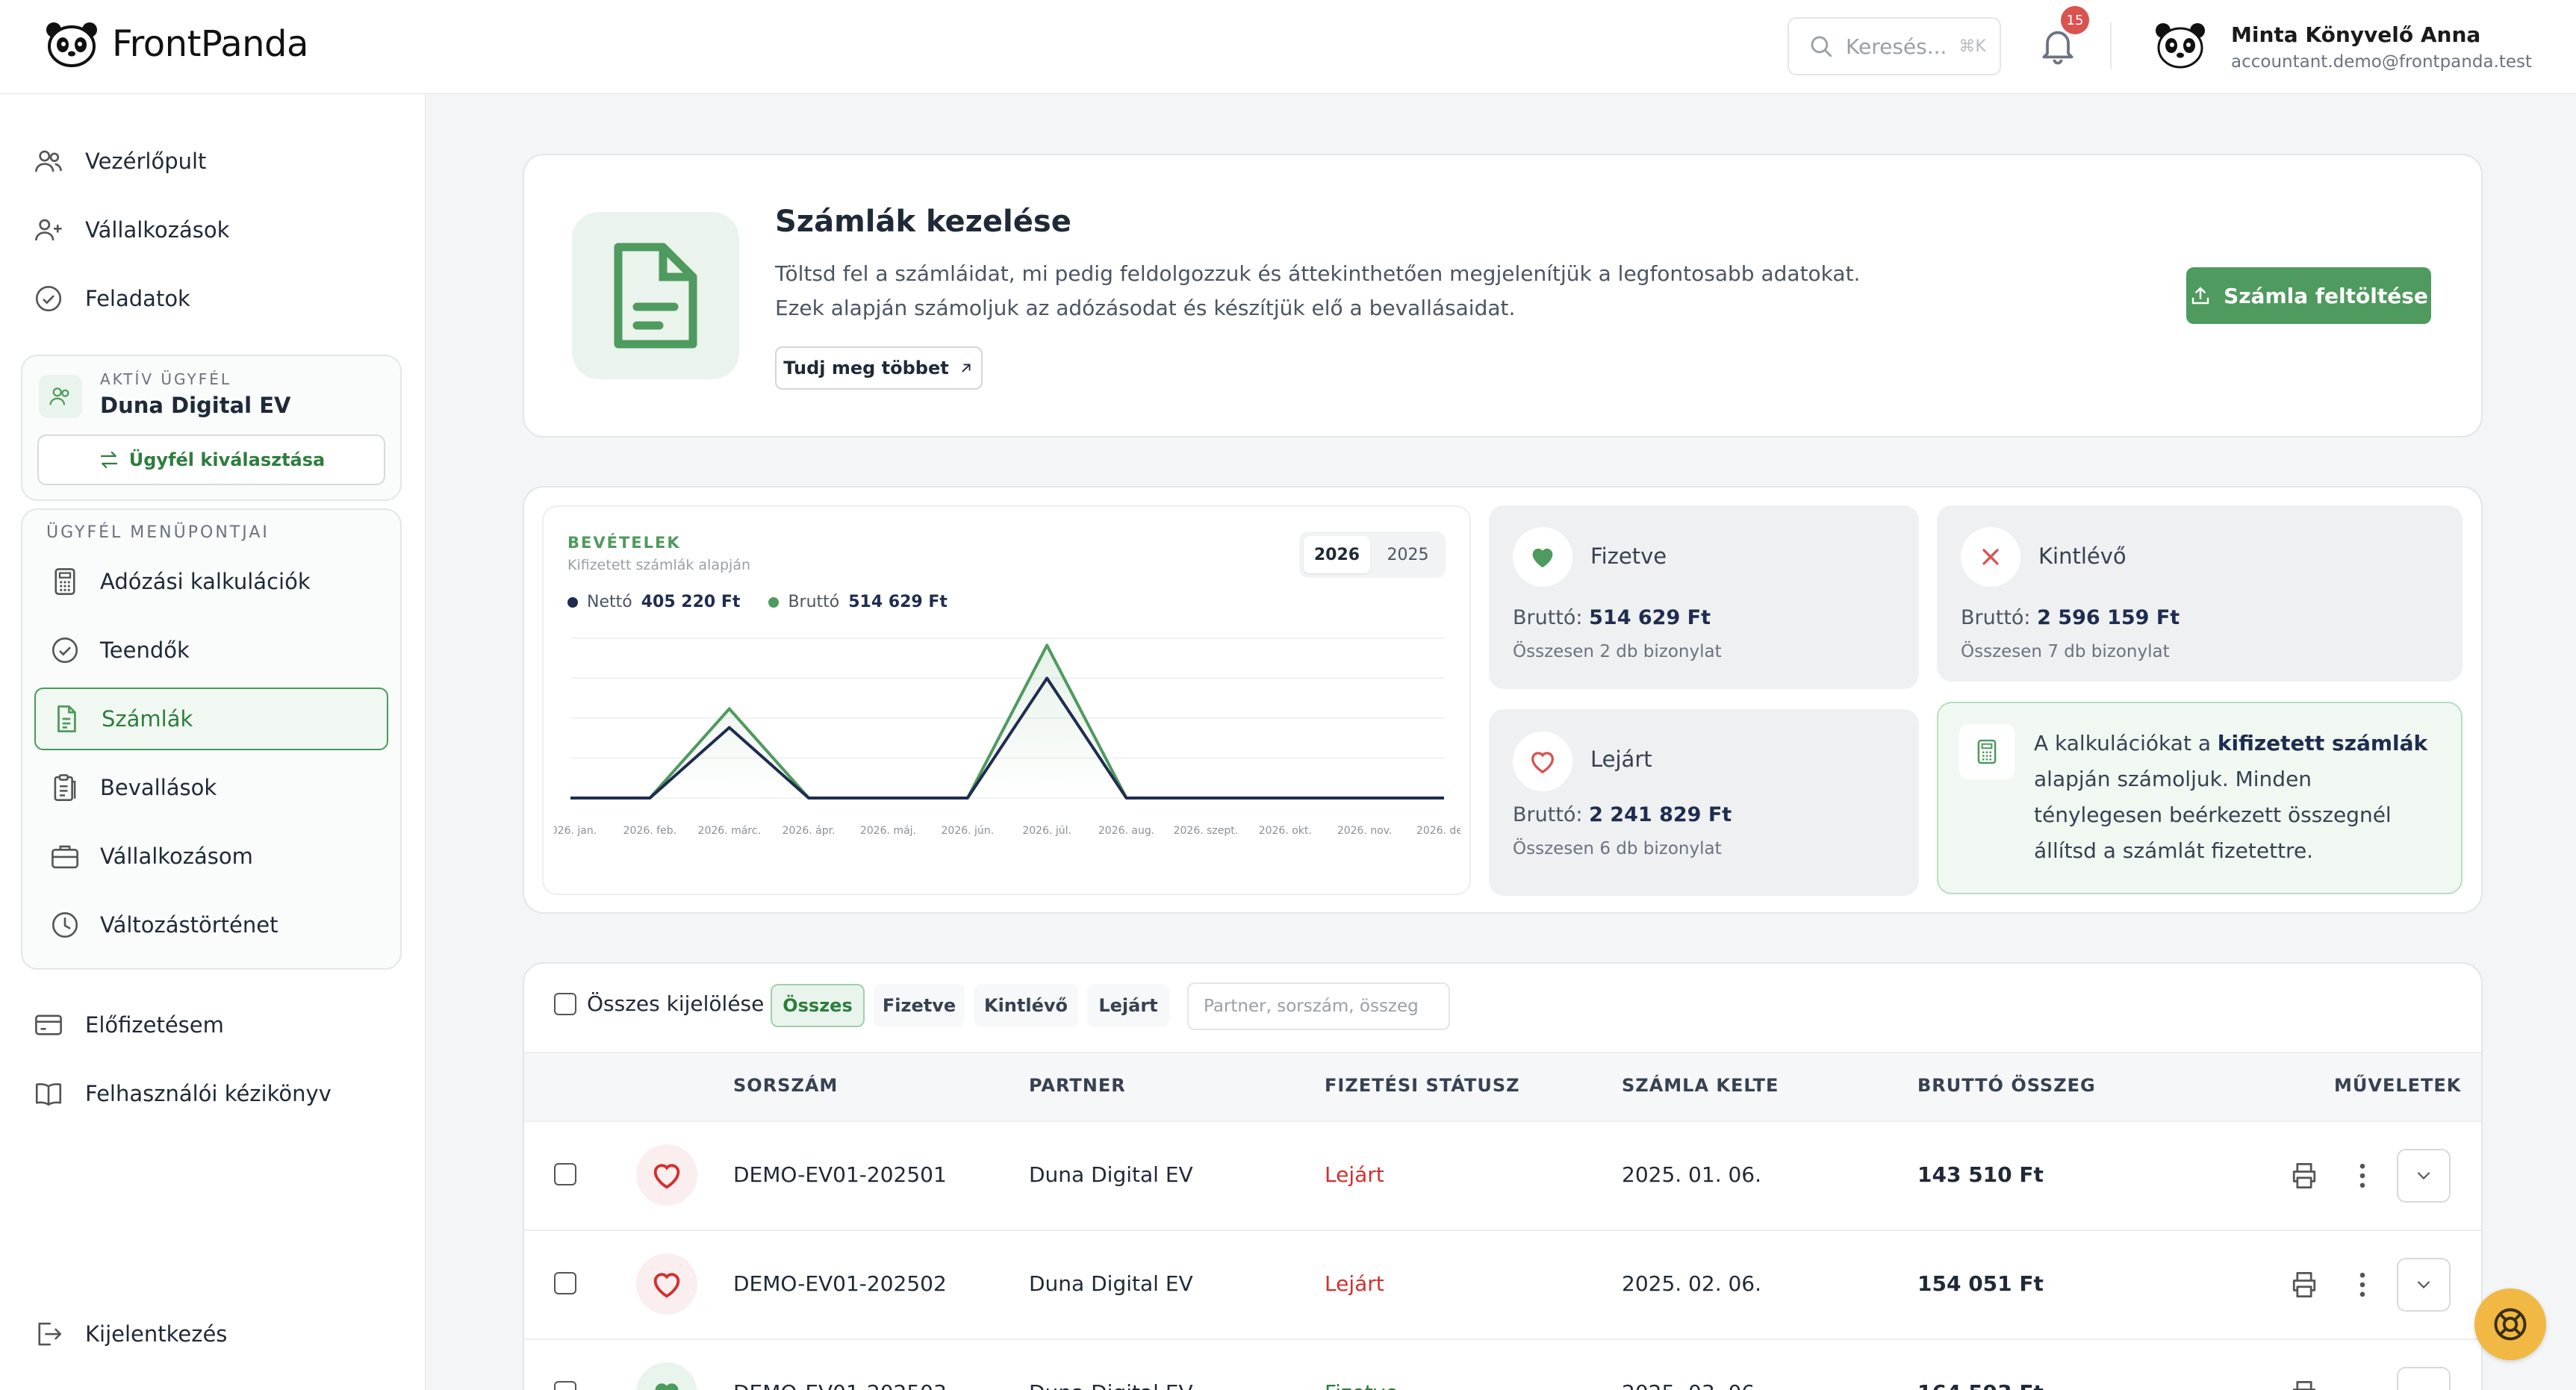 This screenshot has height=1390, width=2576. Describe the element at coordinates (1650, 617) in the screenshot. I see `stat-paid-gross-value: 514 629 Ft` at that location.